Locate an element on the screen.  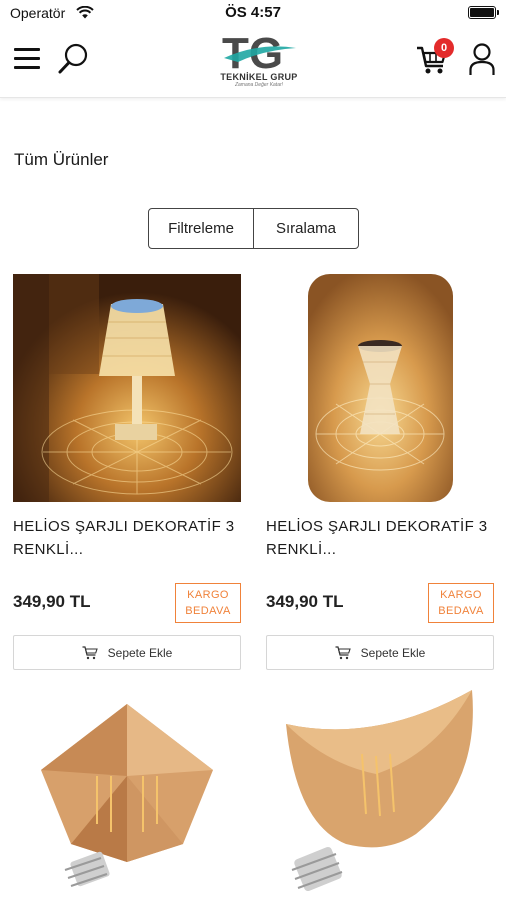
status-time: ÖS 4:57 is located at coordinates (253, 12).